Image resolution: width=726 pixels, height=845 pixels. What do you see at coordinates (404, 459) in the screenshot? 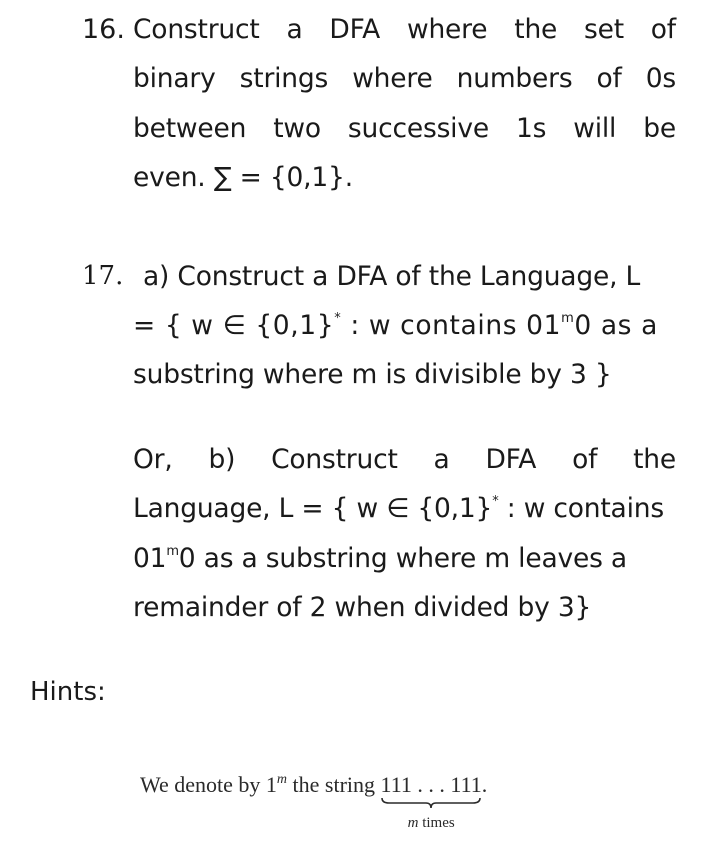
I see `question-17b-line-1: Or, b) Construct a DFA of the` at bounding box center [404, 459].